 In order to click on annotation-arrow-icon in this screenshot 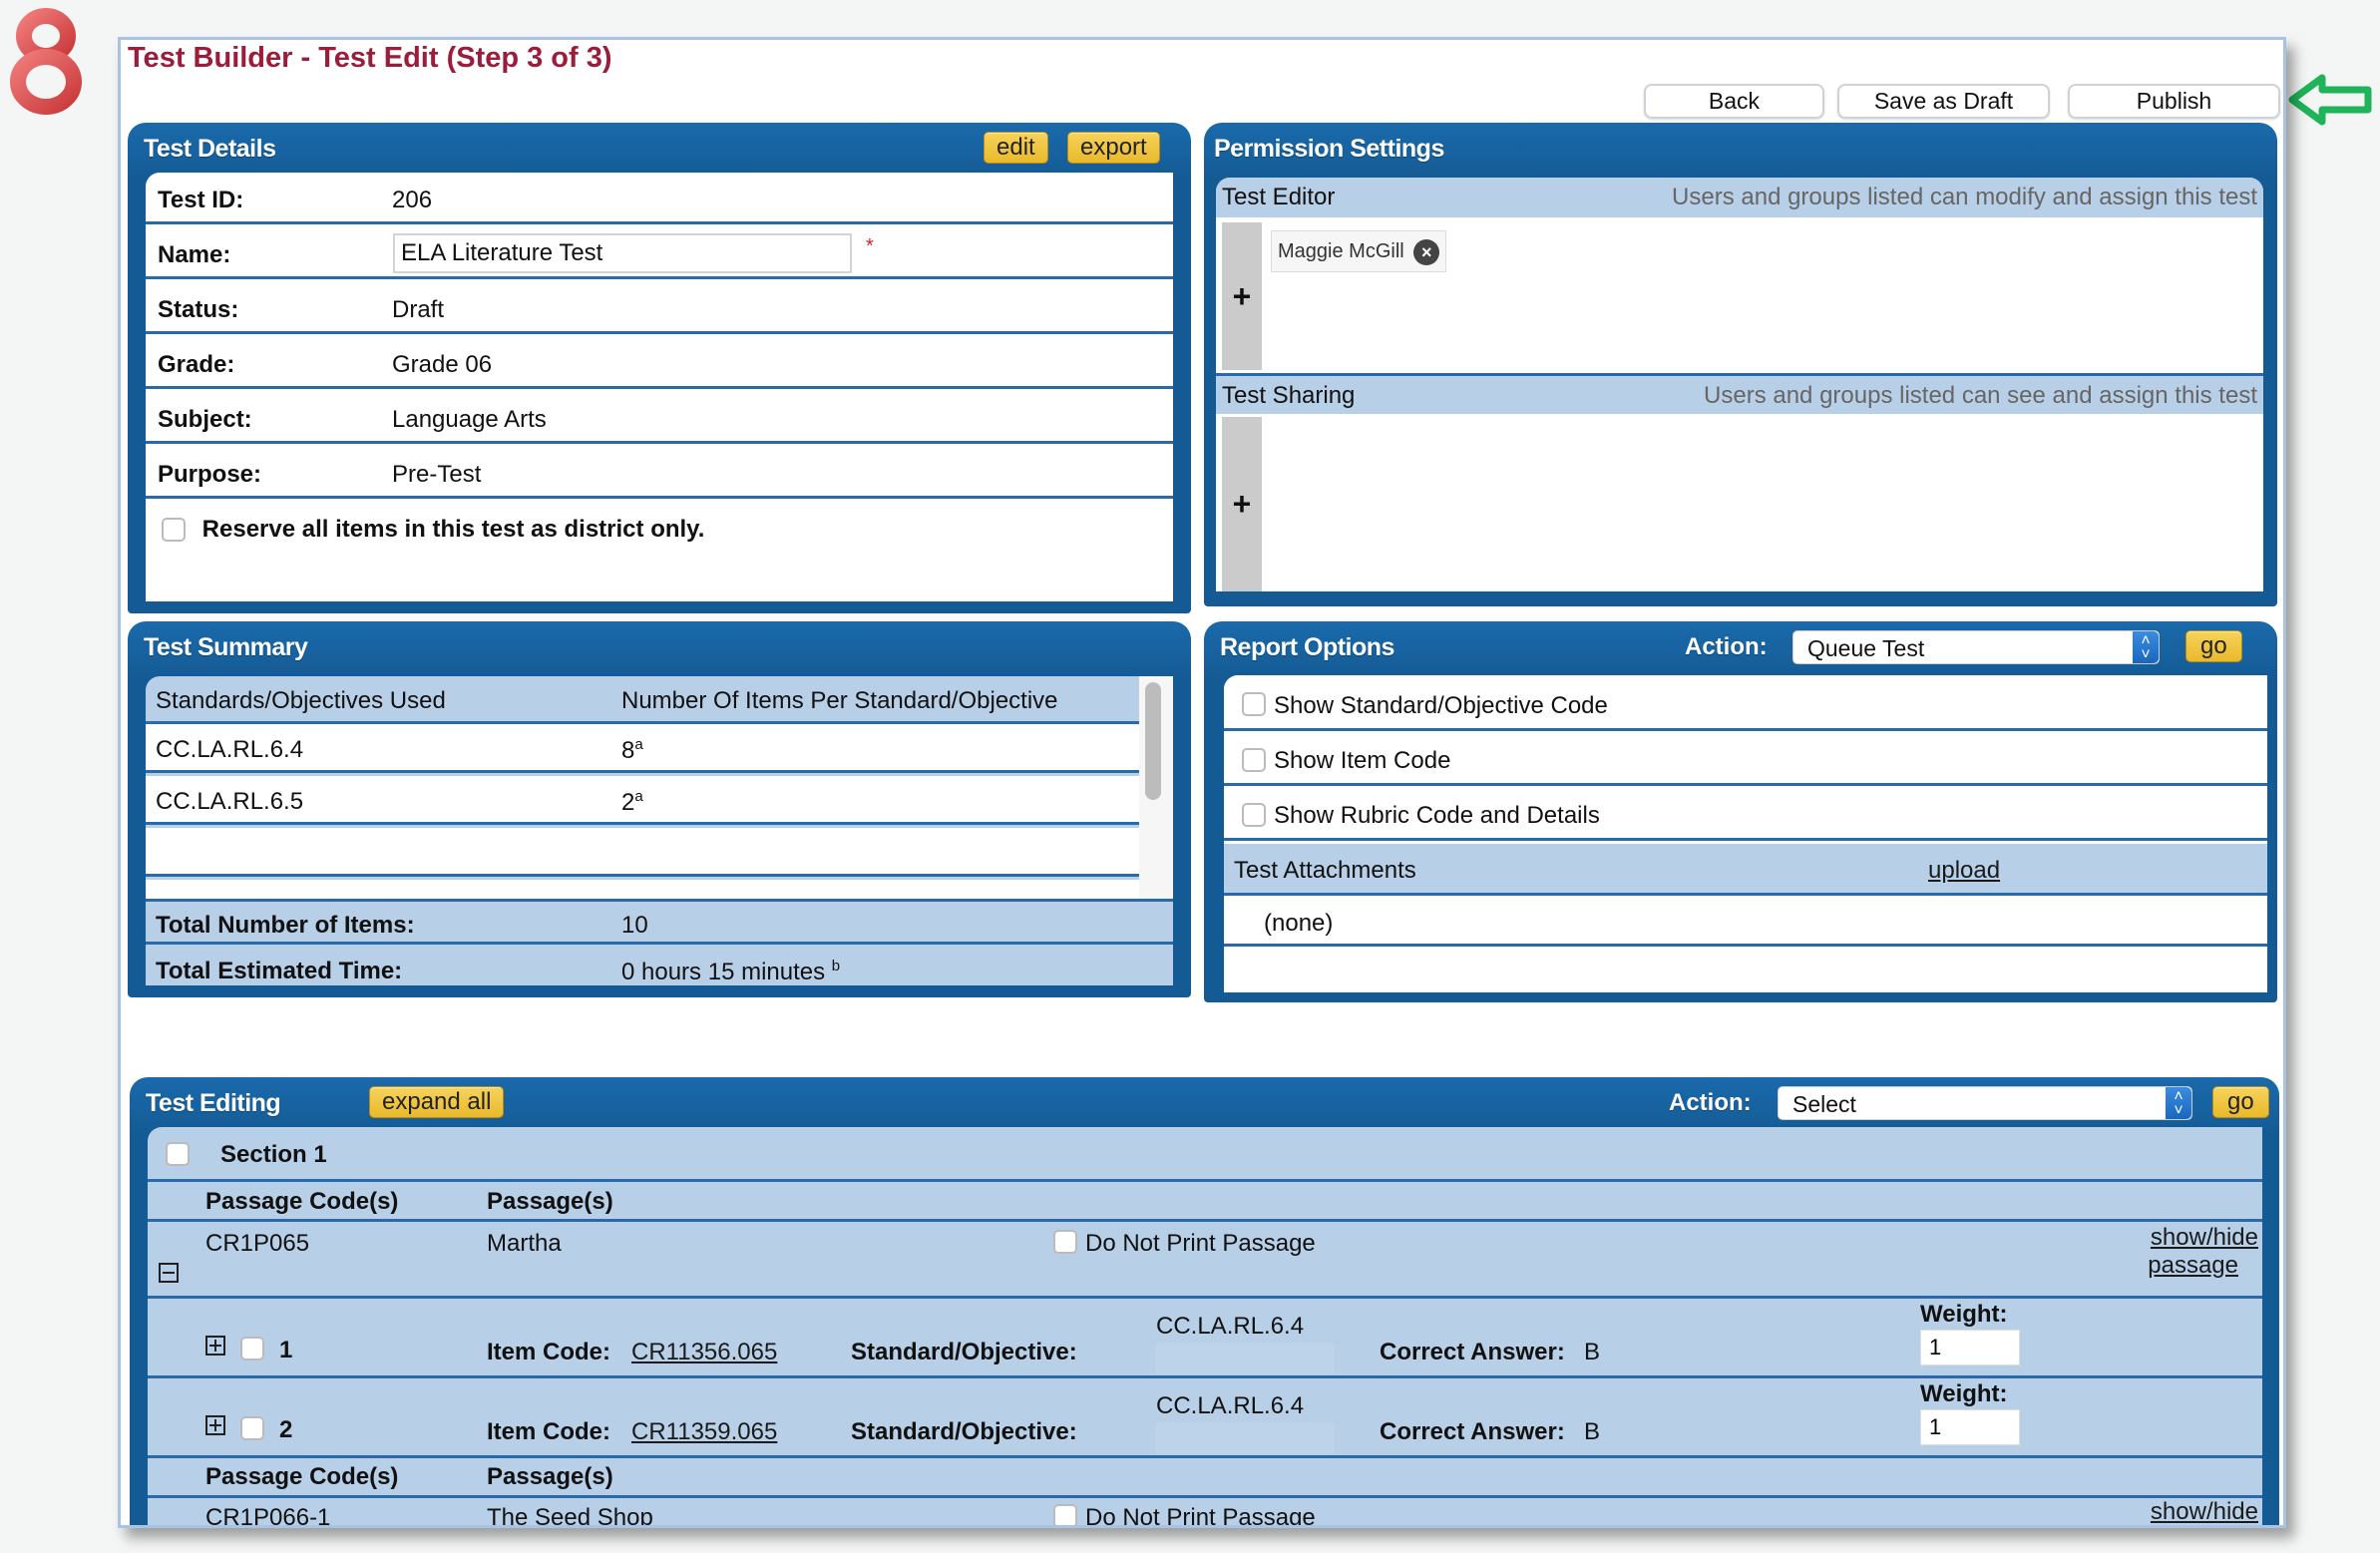, I will do `click(2330, 100)`.